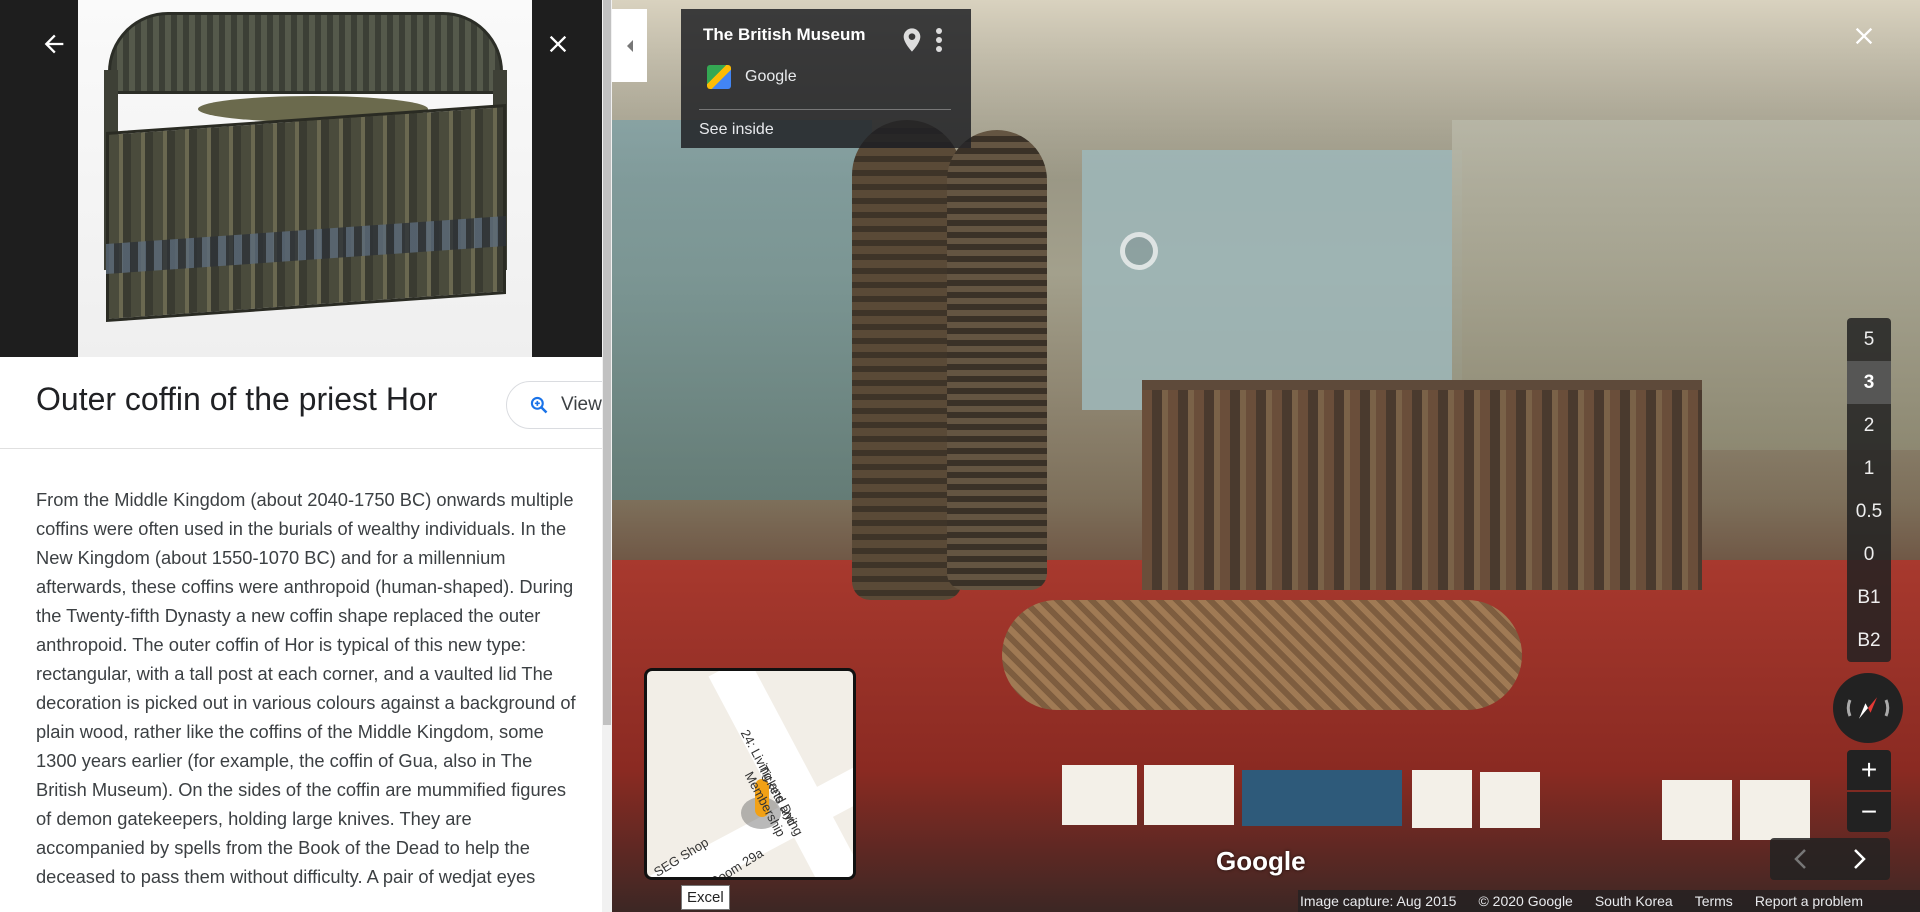  What do you see at coordinates (1869, 770) in the screenshot?
I see `zoom-in-button: +` at bounding box center [1869, 770].